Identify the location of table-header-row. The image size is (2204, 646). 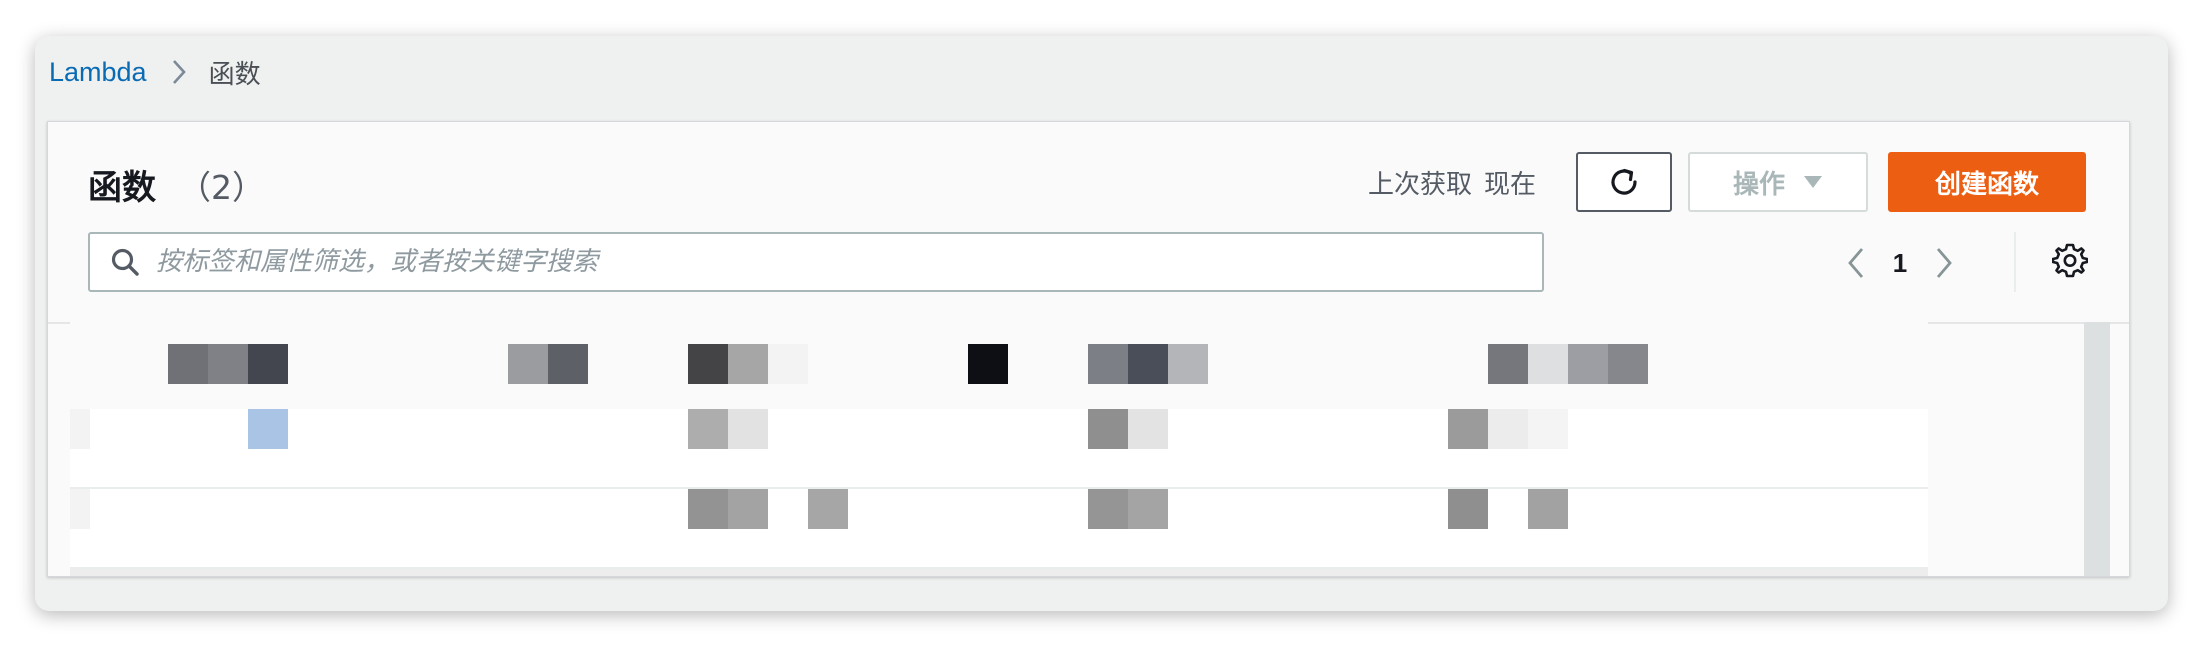
(999, 365).